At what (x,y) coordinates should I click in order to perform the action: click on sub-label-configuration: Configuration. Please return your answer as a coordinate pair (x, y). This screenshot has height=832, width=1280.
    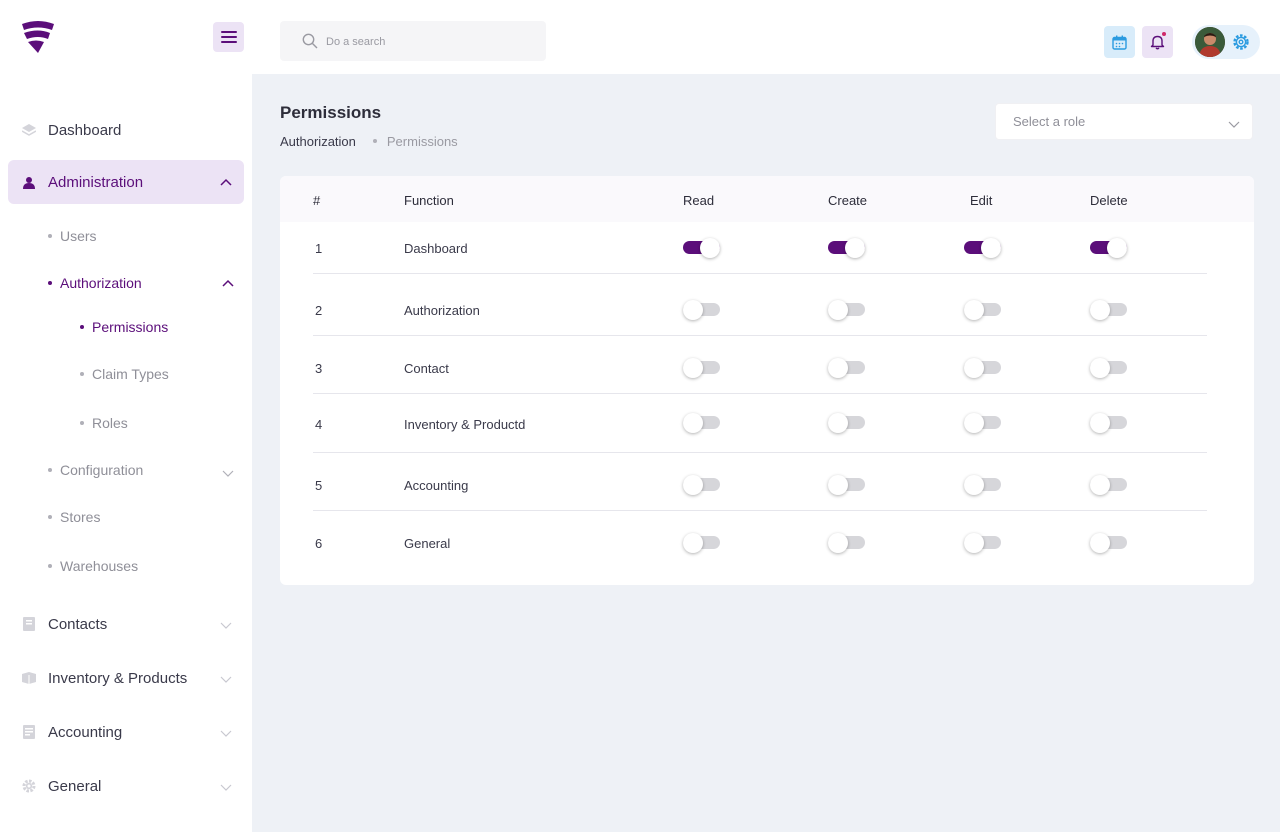
    Looking at the image, I should click on (102, 470).